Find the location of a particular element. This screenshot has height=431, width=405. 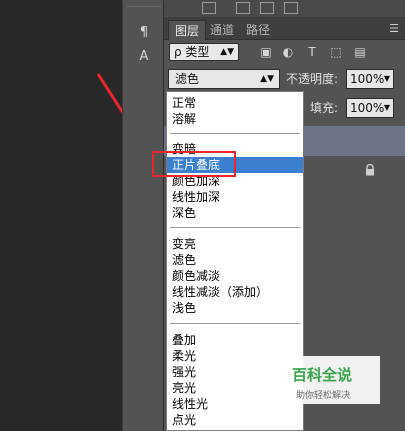

blend-option: 线性加深 is located at coordinates (235, 197).